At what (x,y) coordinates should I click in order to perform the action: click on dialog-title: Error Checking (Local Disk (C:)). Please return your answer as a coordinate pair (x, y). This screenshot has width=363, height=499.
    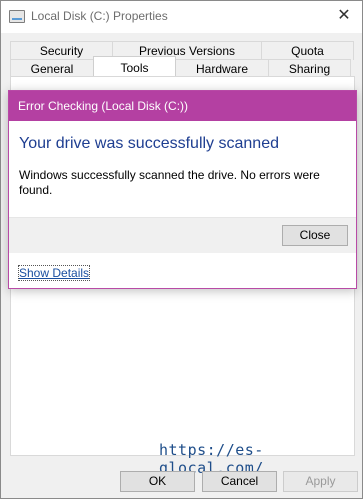
    Looking at the image, I should click on (103, 106).